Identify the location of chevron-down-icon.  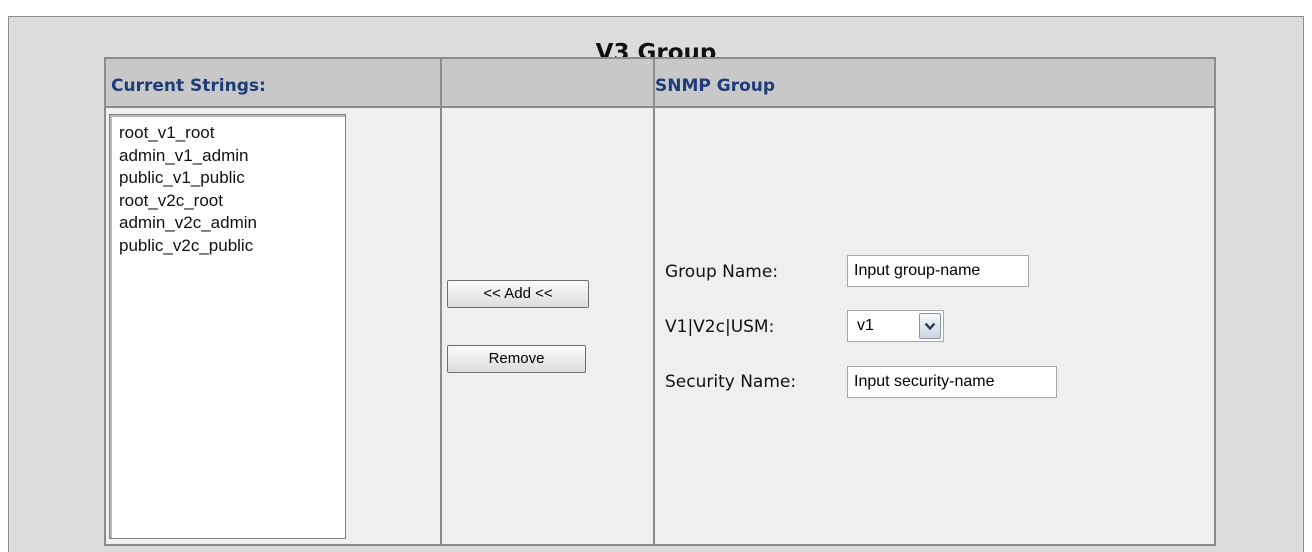
(930, 326).